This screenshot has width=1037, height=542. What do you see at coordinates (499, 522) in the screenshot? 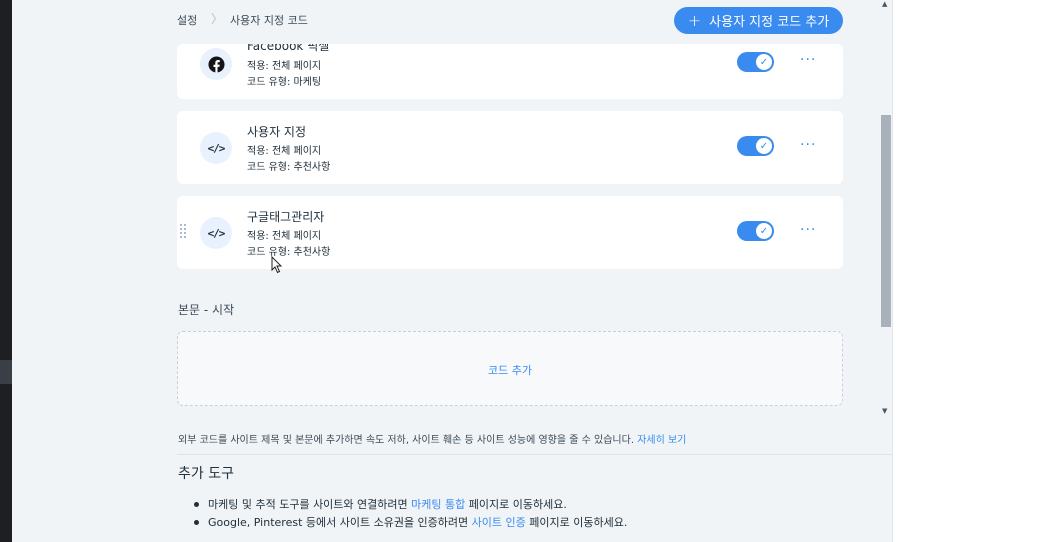
I see `site-verification-link: 사이트 인증` at bounding box center [499, 522].